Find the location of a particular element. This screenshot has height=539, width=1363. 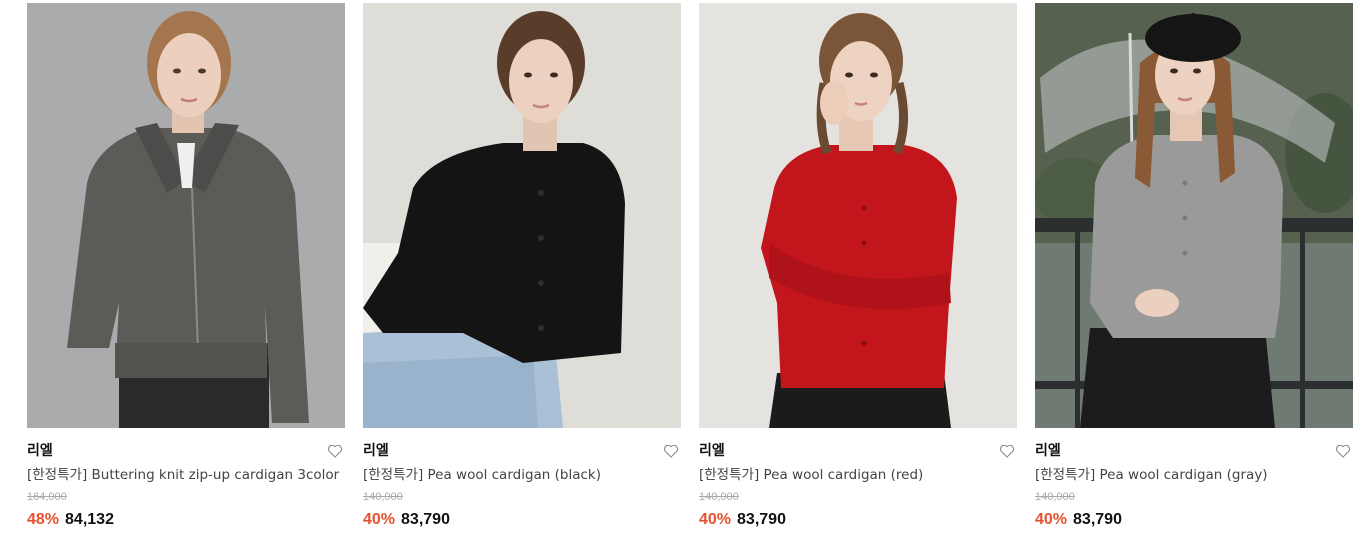

product-title: [한정특가] Pea wool cardigan (black) is located at coordinates (522, 475).